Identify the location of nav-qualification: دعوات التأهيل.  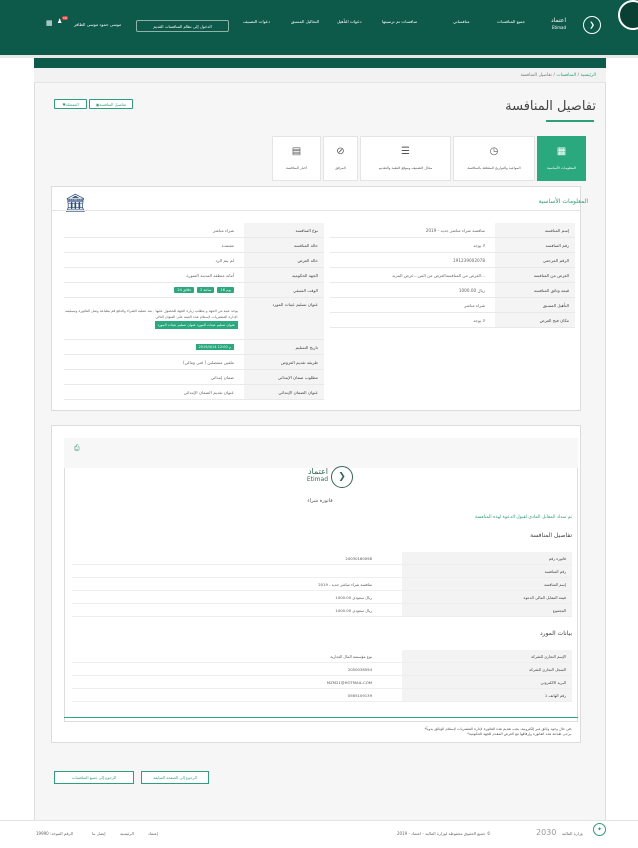
(349, 21).